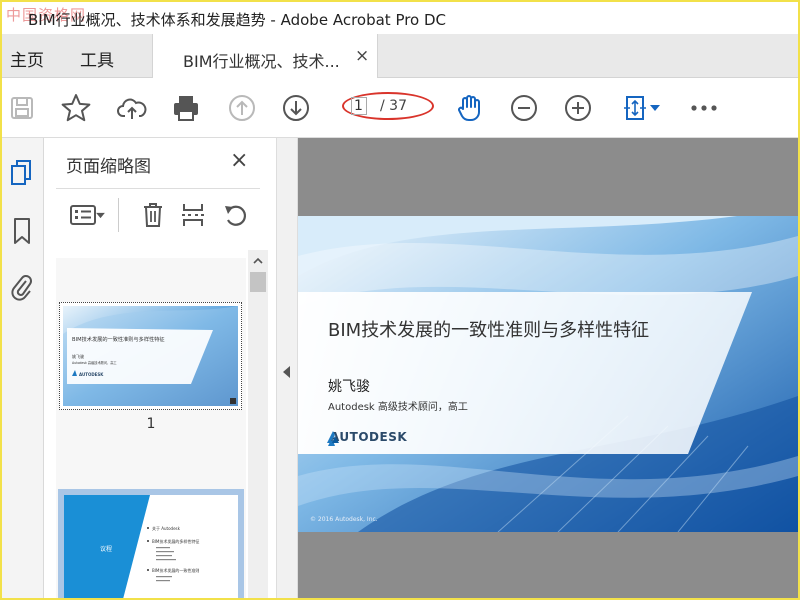 The width and height of the screenshot is (800, 600). I want to click on chevron-up-icon, so click(258, 260).